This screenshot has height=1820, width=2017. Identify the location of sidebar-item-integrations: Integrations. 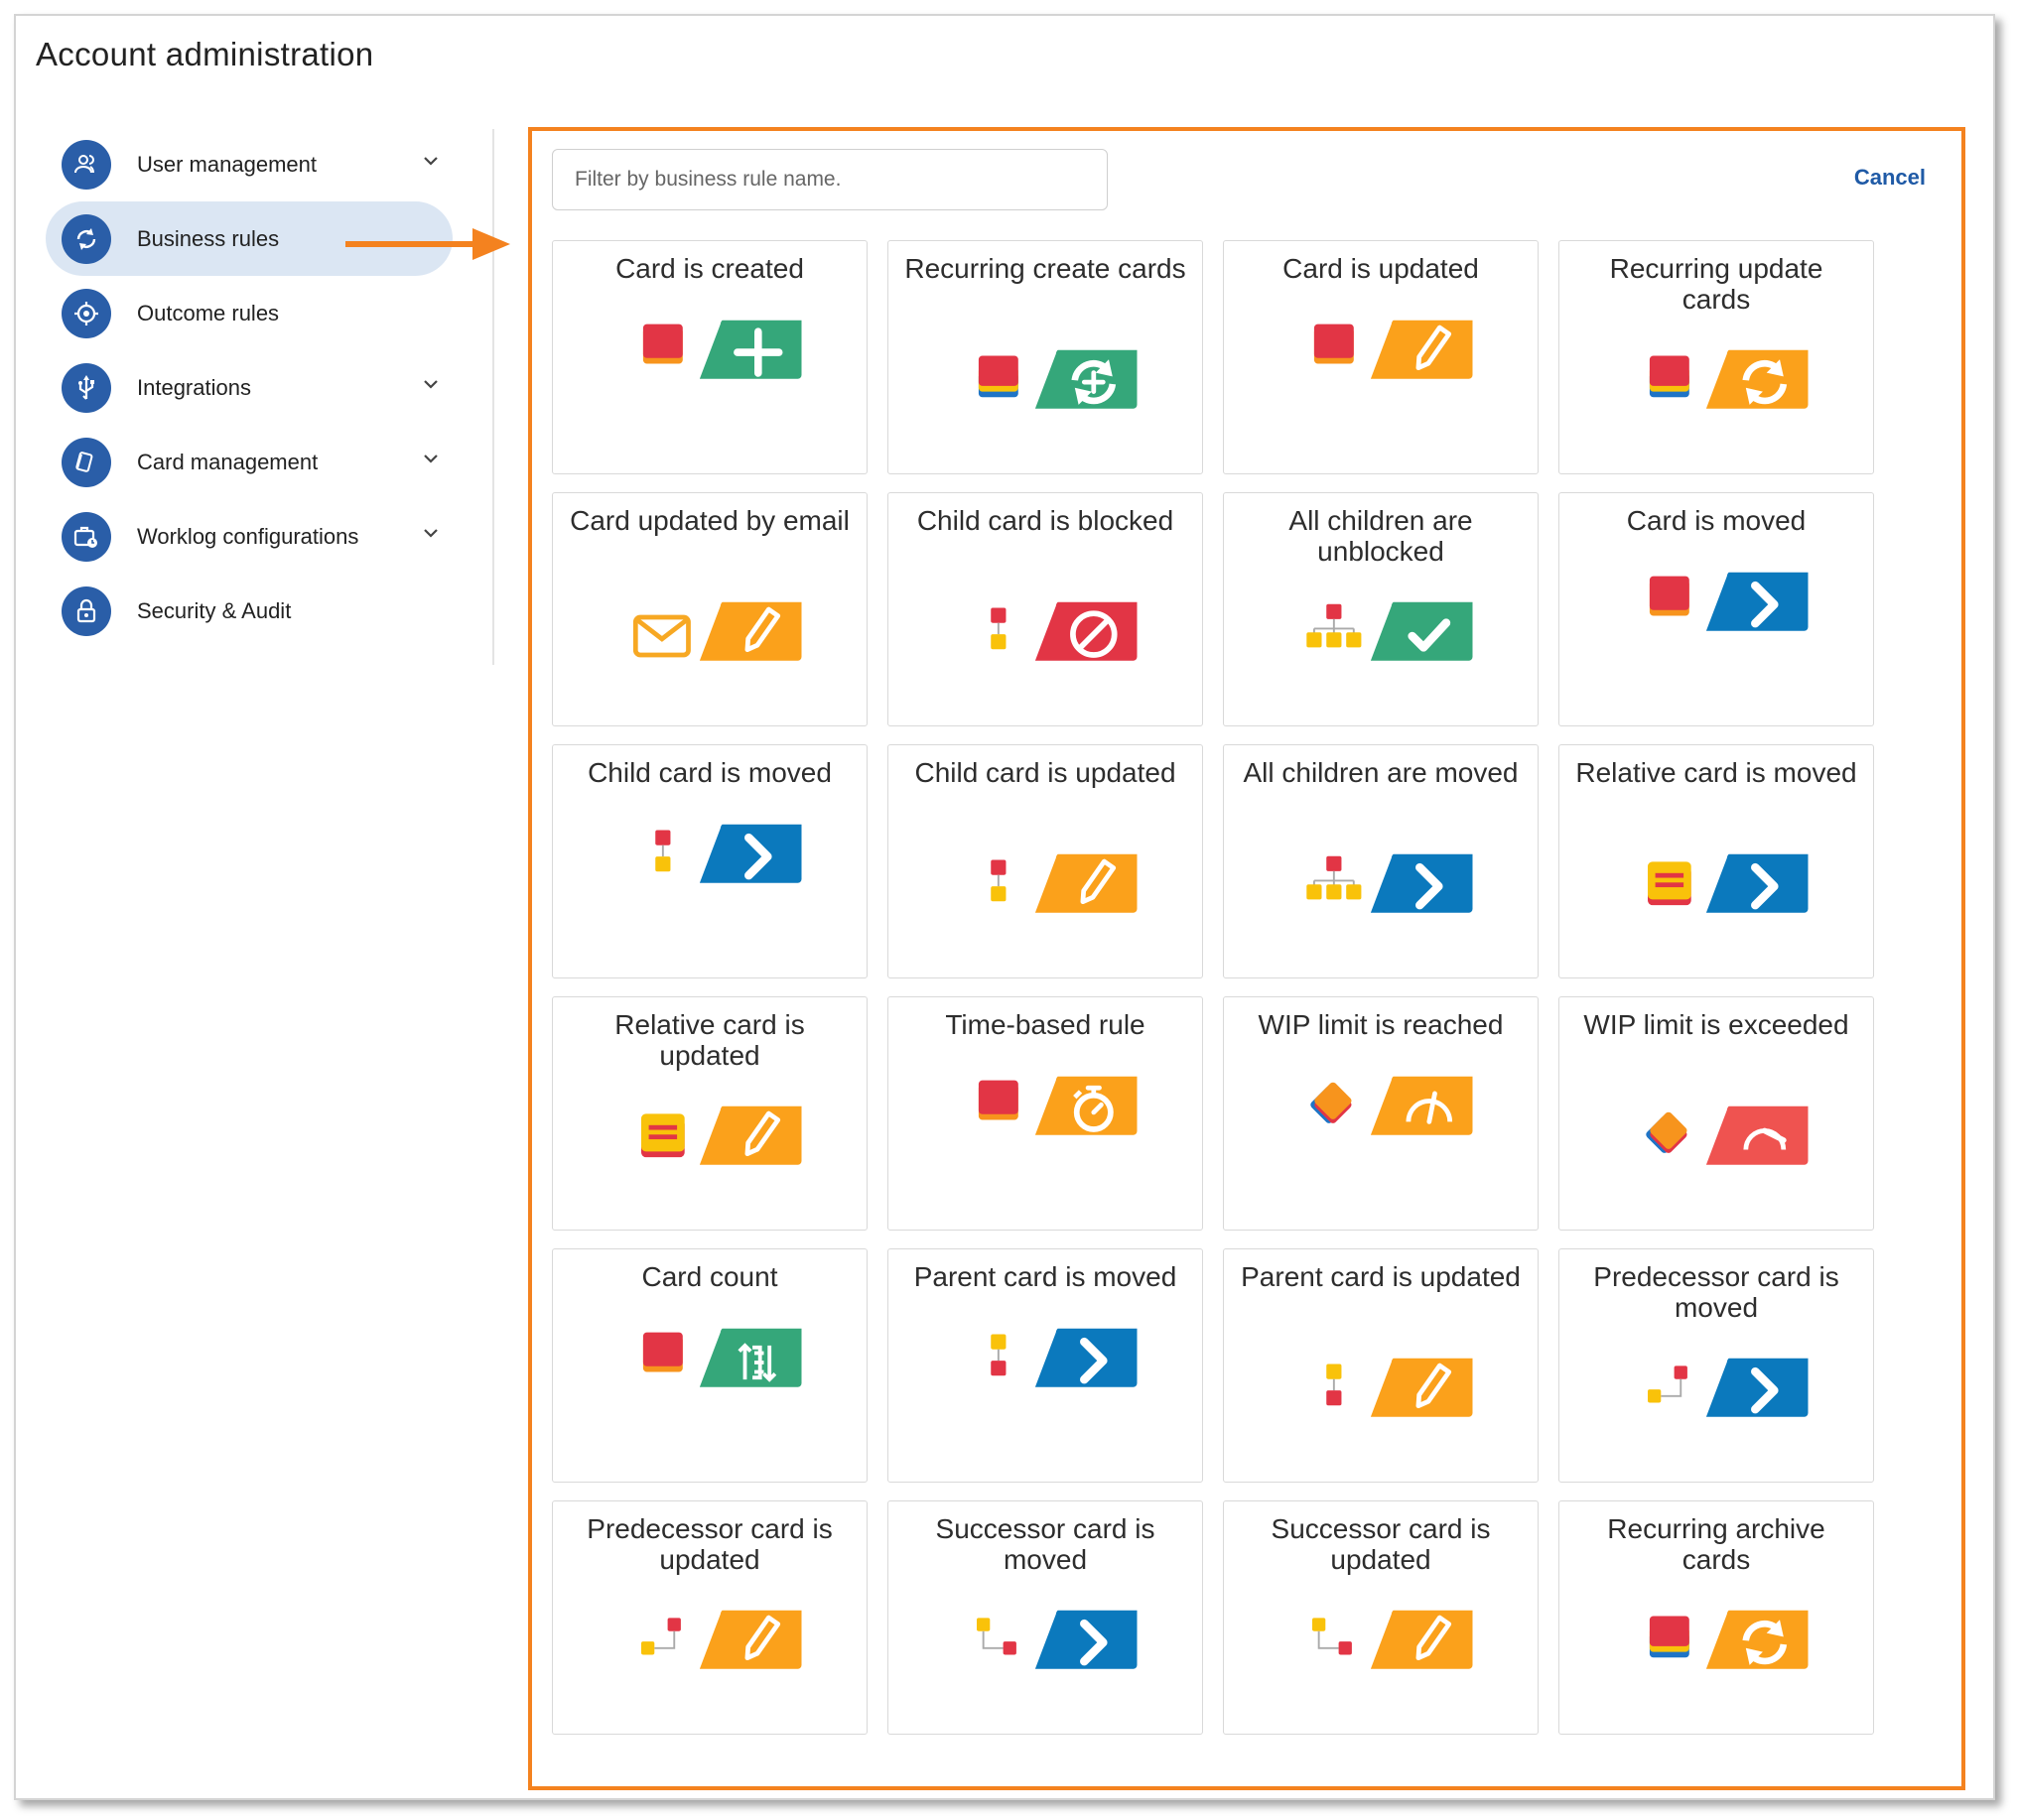
(264, 387).